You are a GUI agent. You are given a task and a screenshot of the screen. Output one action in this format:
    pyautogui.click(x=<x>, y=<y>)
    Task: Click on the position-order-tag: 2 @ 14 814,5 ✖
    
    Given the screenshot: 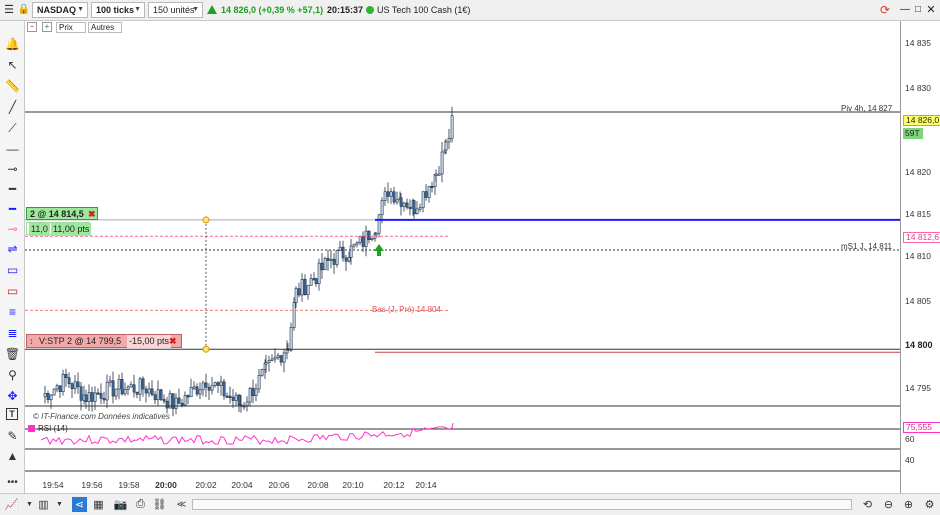 What is the action you would take?
    pyautogui.click(x=62, y=213)
    